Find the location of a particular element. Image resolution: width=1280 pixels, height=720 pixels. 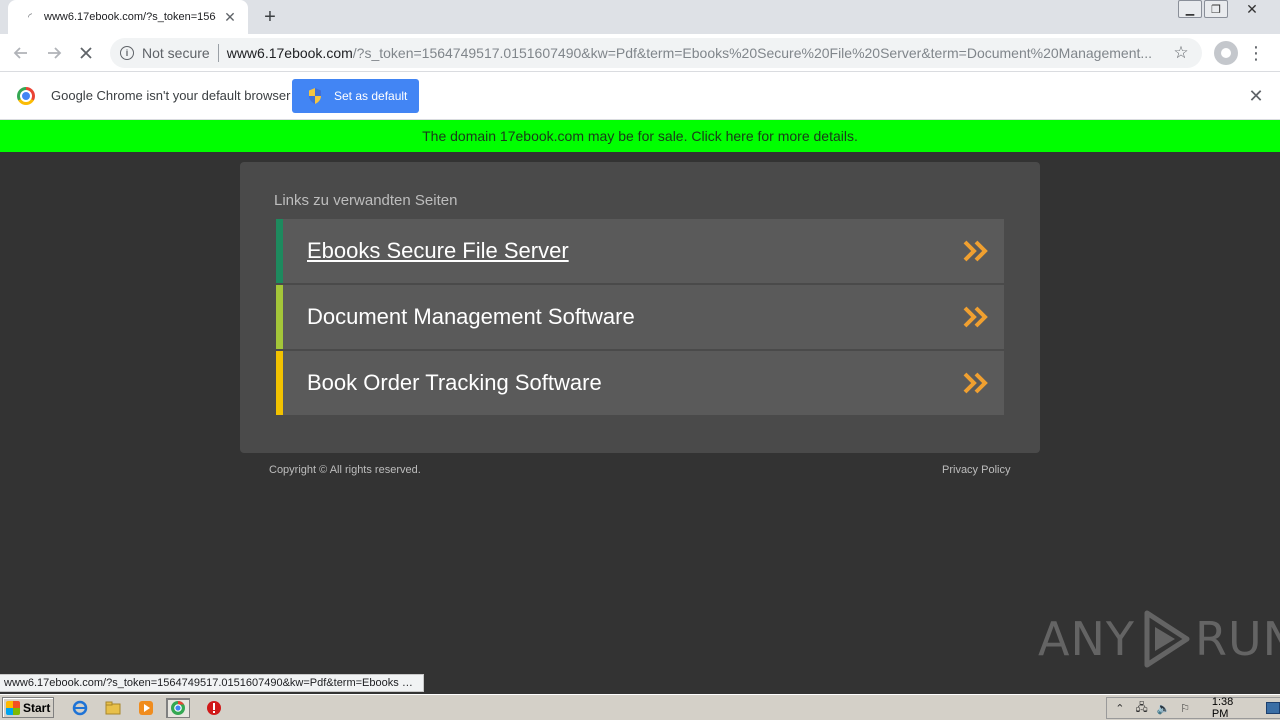

start-button: Start is located at coordinates (28, 707).